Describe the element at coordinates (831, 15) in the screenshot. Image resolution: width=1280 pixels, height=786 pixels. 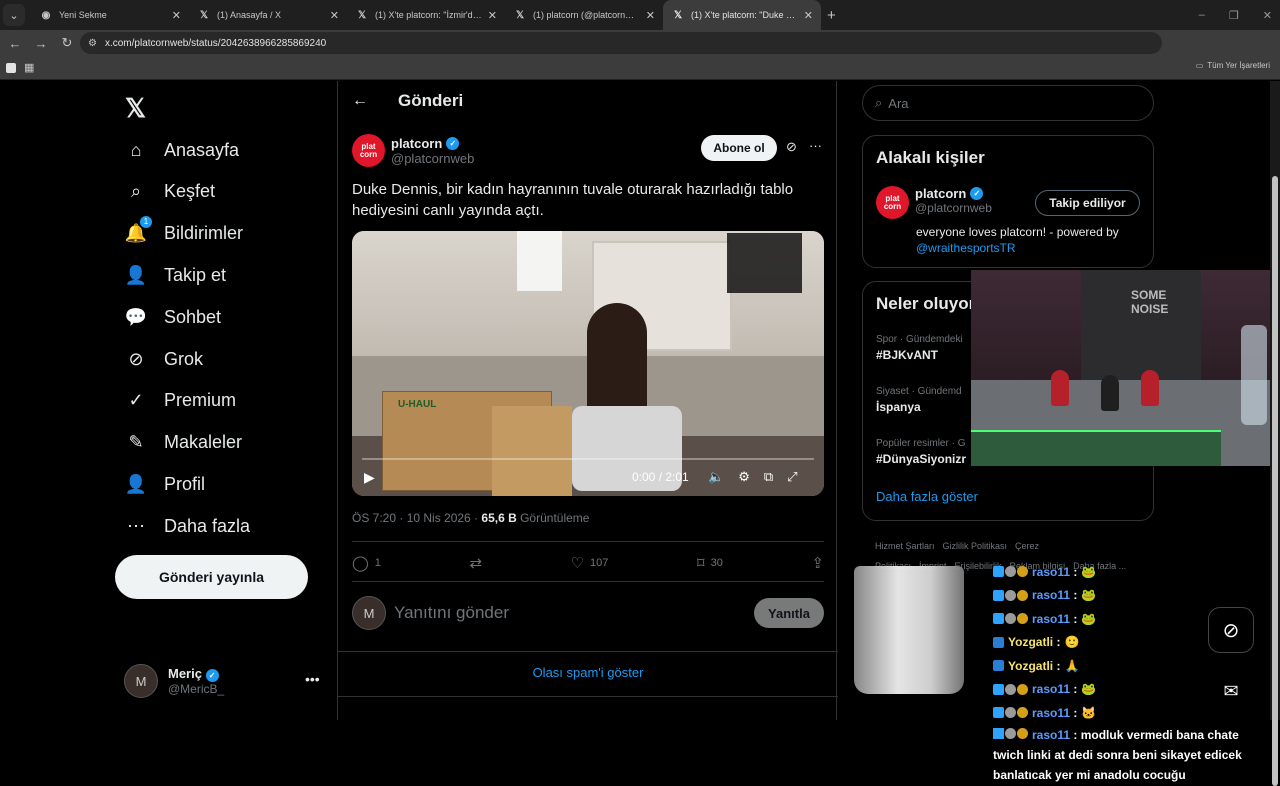
I see `new-tab-button: +` at that location.